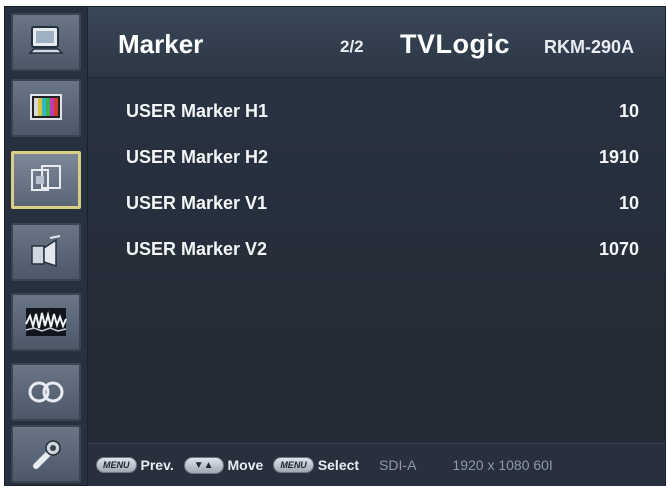  What do you see at coordinates (197, 203) in the screenshot?
I see `setting-label: USER Marker V1` at bounding box center [197, 203].